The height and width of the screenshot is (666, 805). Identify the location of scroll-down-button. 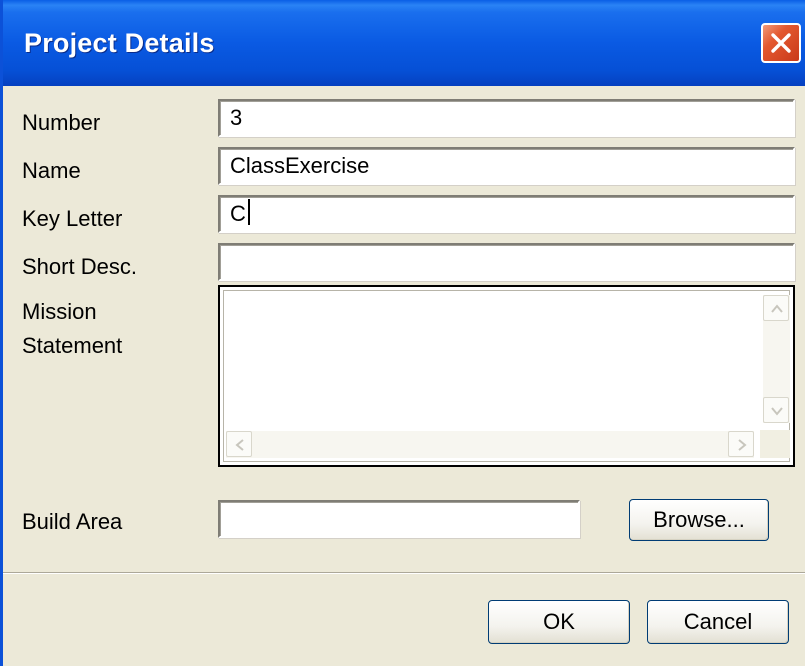
(776, 410).